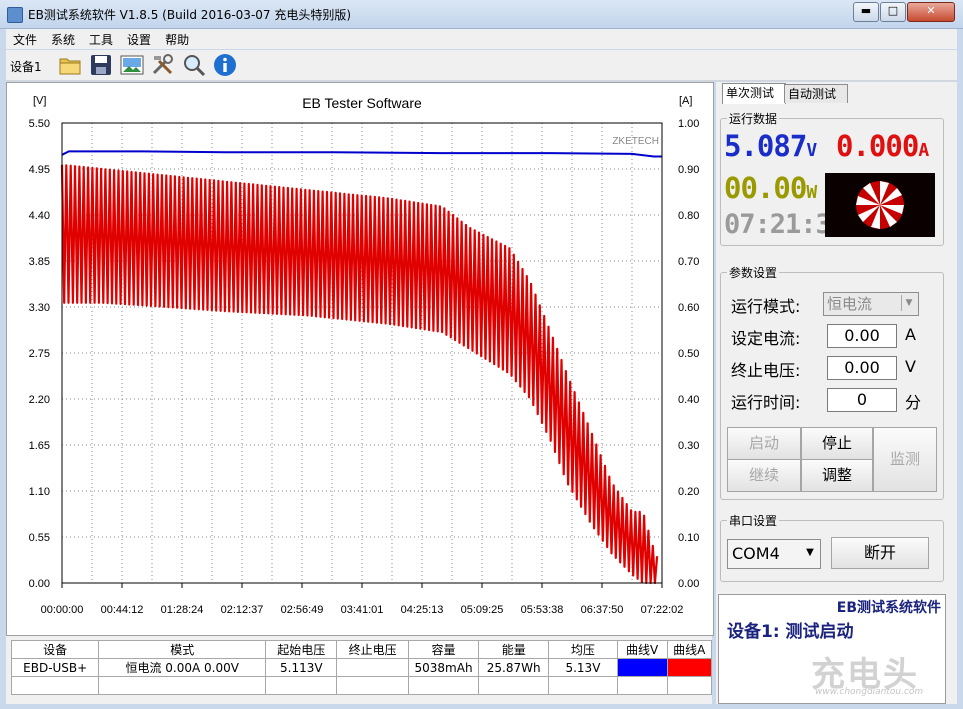 This screenshot has width=963, height=709. I want to click on menu-file: 文件, so click(25, 39).